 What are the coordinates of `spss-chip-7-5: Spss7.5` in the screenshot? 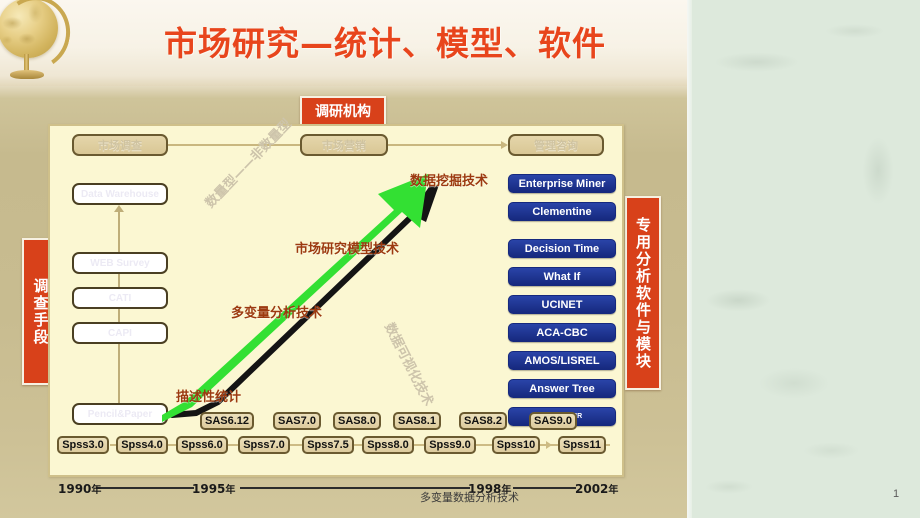 It's located at (328, 445).